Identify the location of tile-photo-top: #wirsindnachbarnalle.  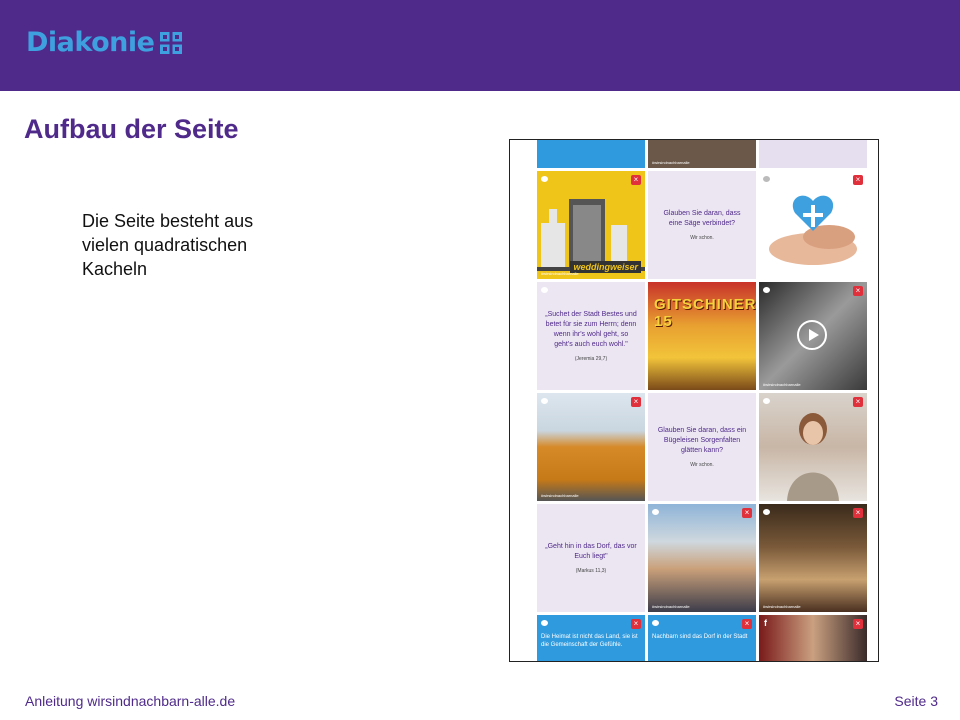
(702, 154).